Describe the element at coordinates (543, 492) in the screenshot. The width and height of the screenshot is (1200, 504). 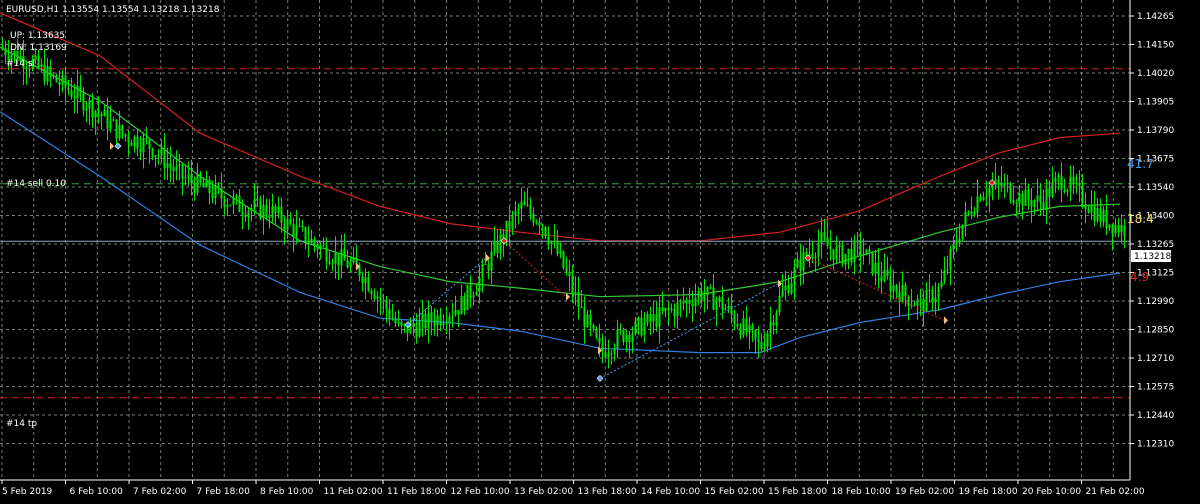
I see `x-tick-label: 13 Feb 02:00` at that location.